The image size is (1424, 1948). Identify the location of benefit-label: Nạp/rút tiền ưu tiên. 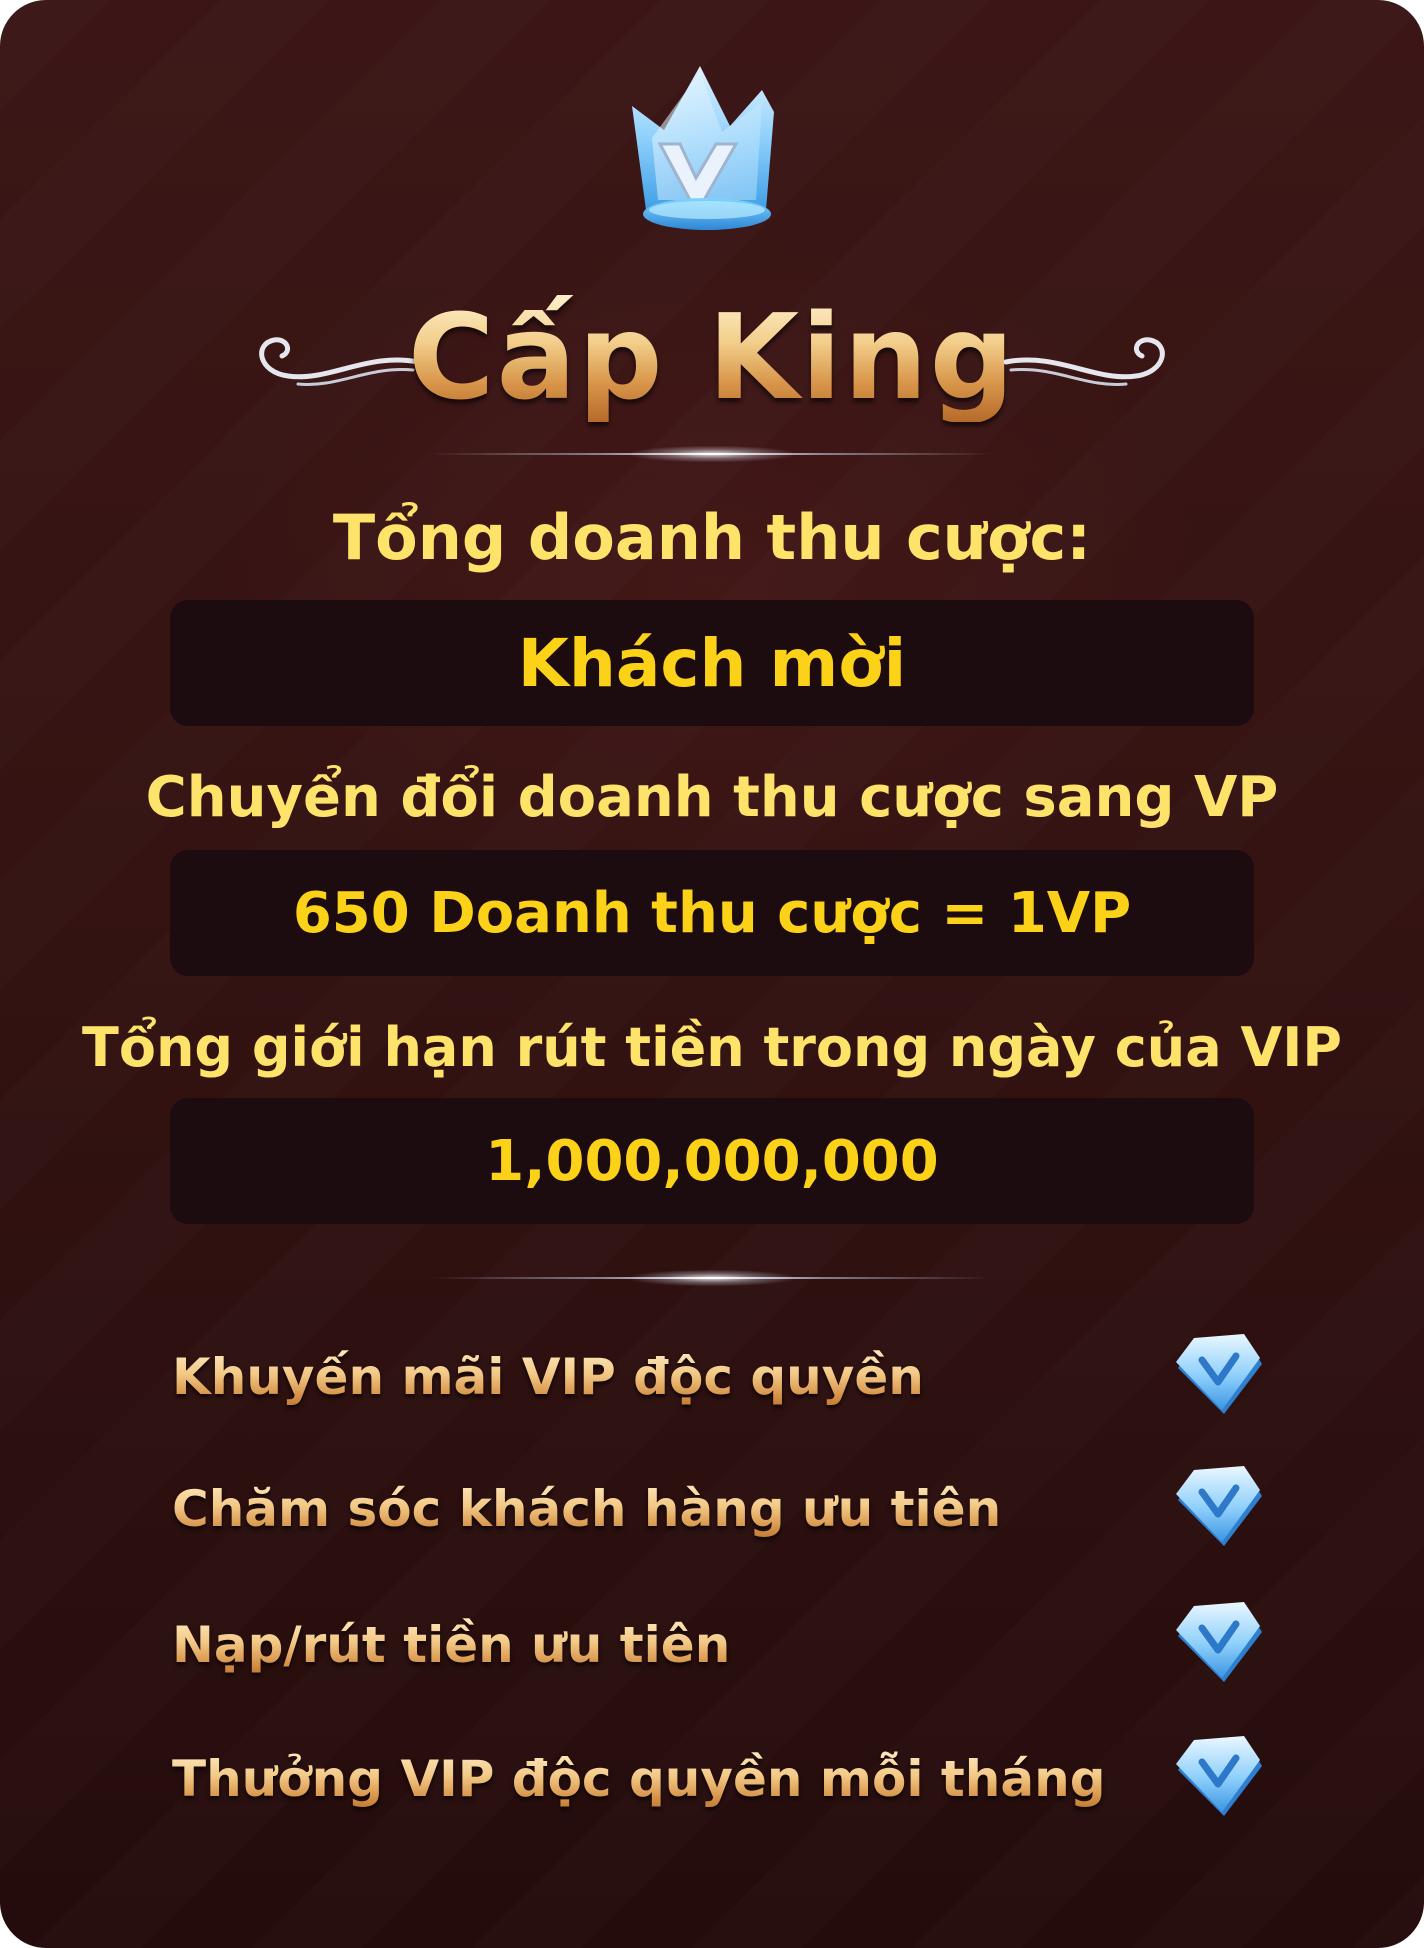
(451, 1645).